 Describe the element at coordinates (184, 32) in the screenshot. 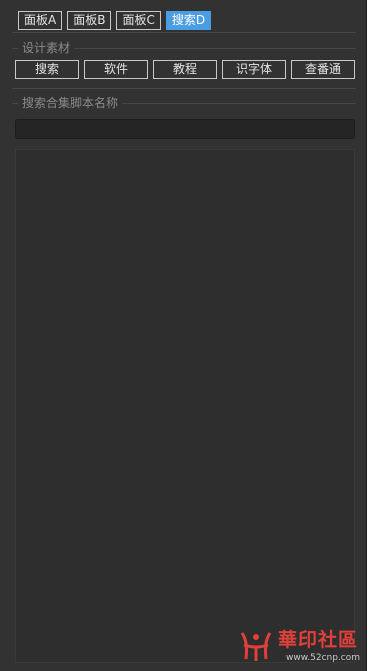

I see `tab-divider` at that location.